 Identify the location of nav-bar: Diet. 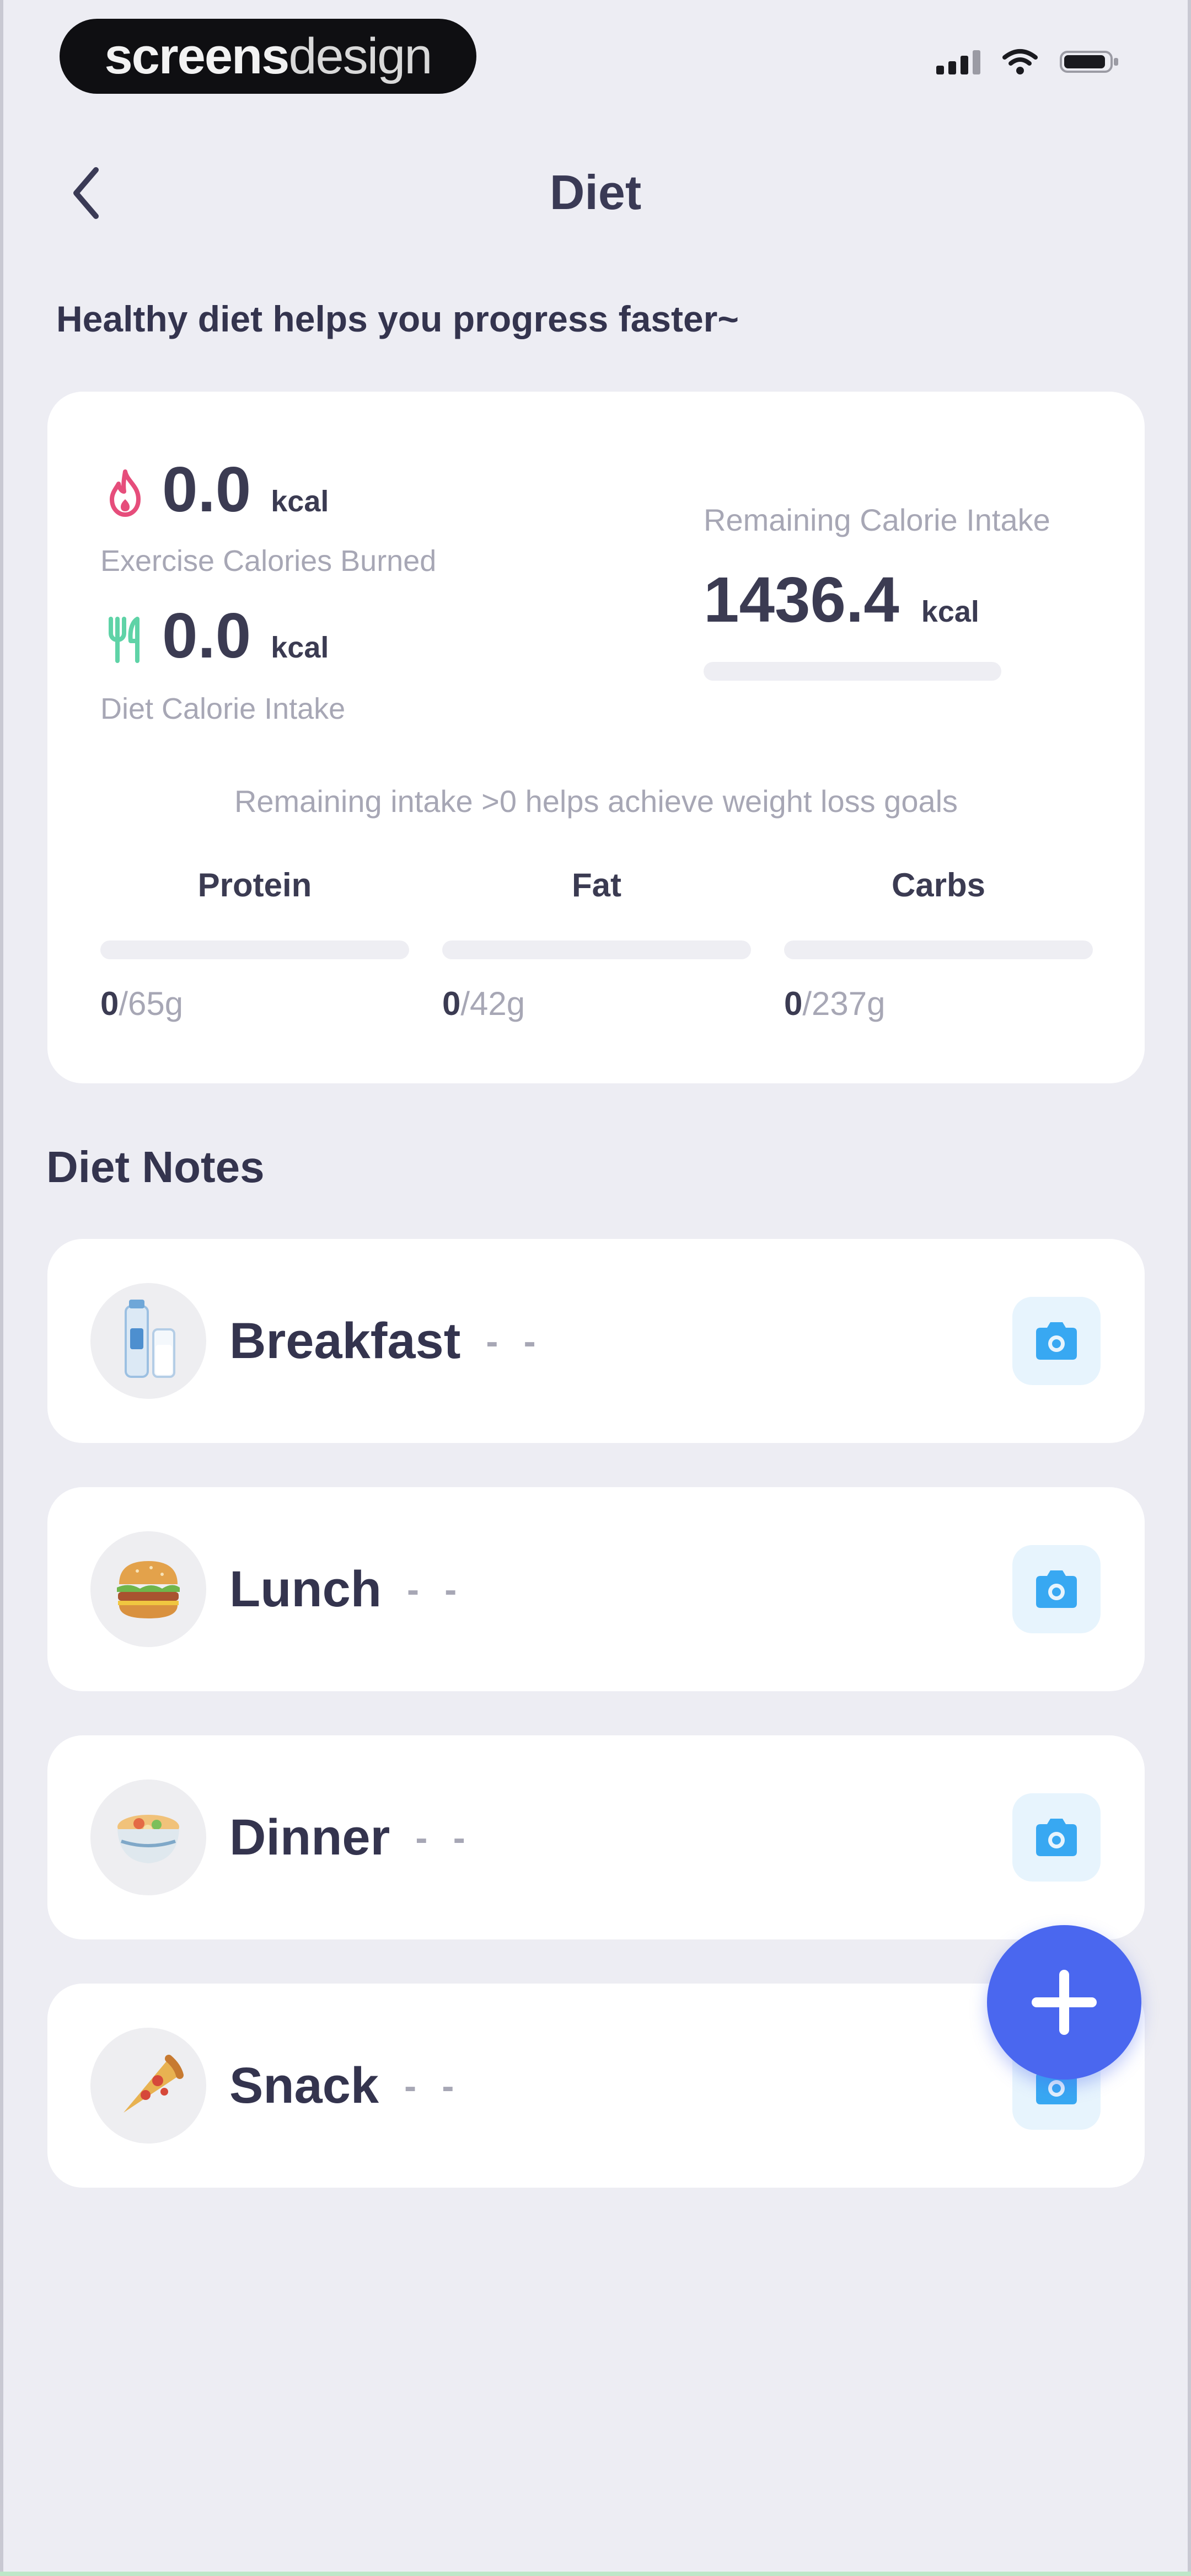
(595, 193).